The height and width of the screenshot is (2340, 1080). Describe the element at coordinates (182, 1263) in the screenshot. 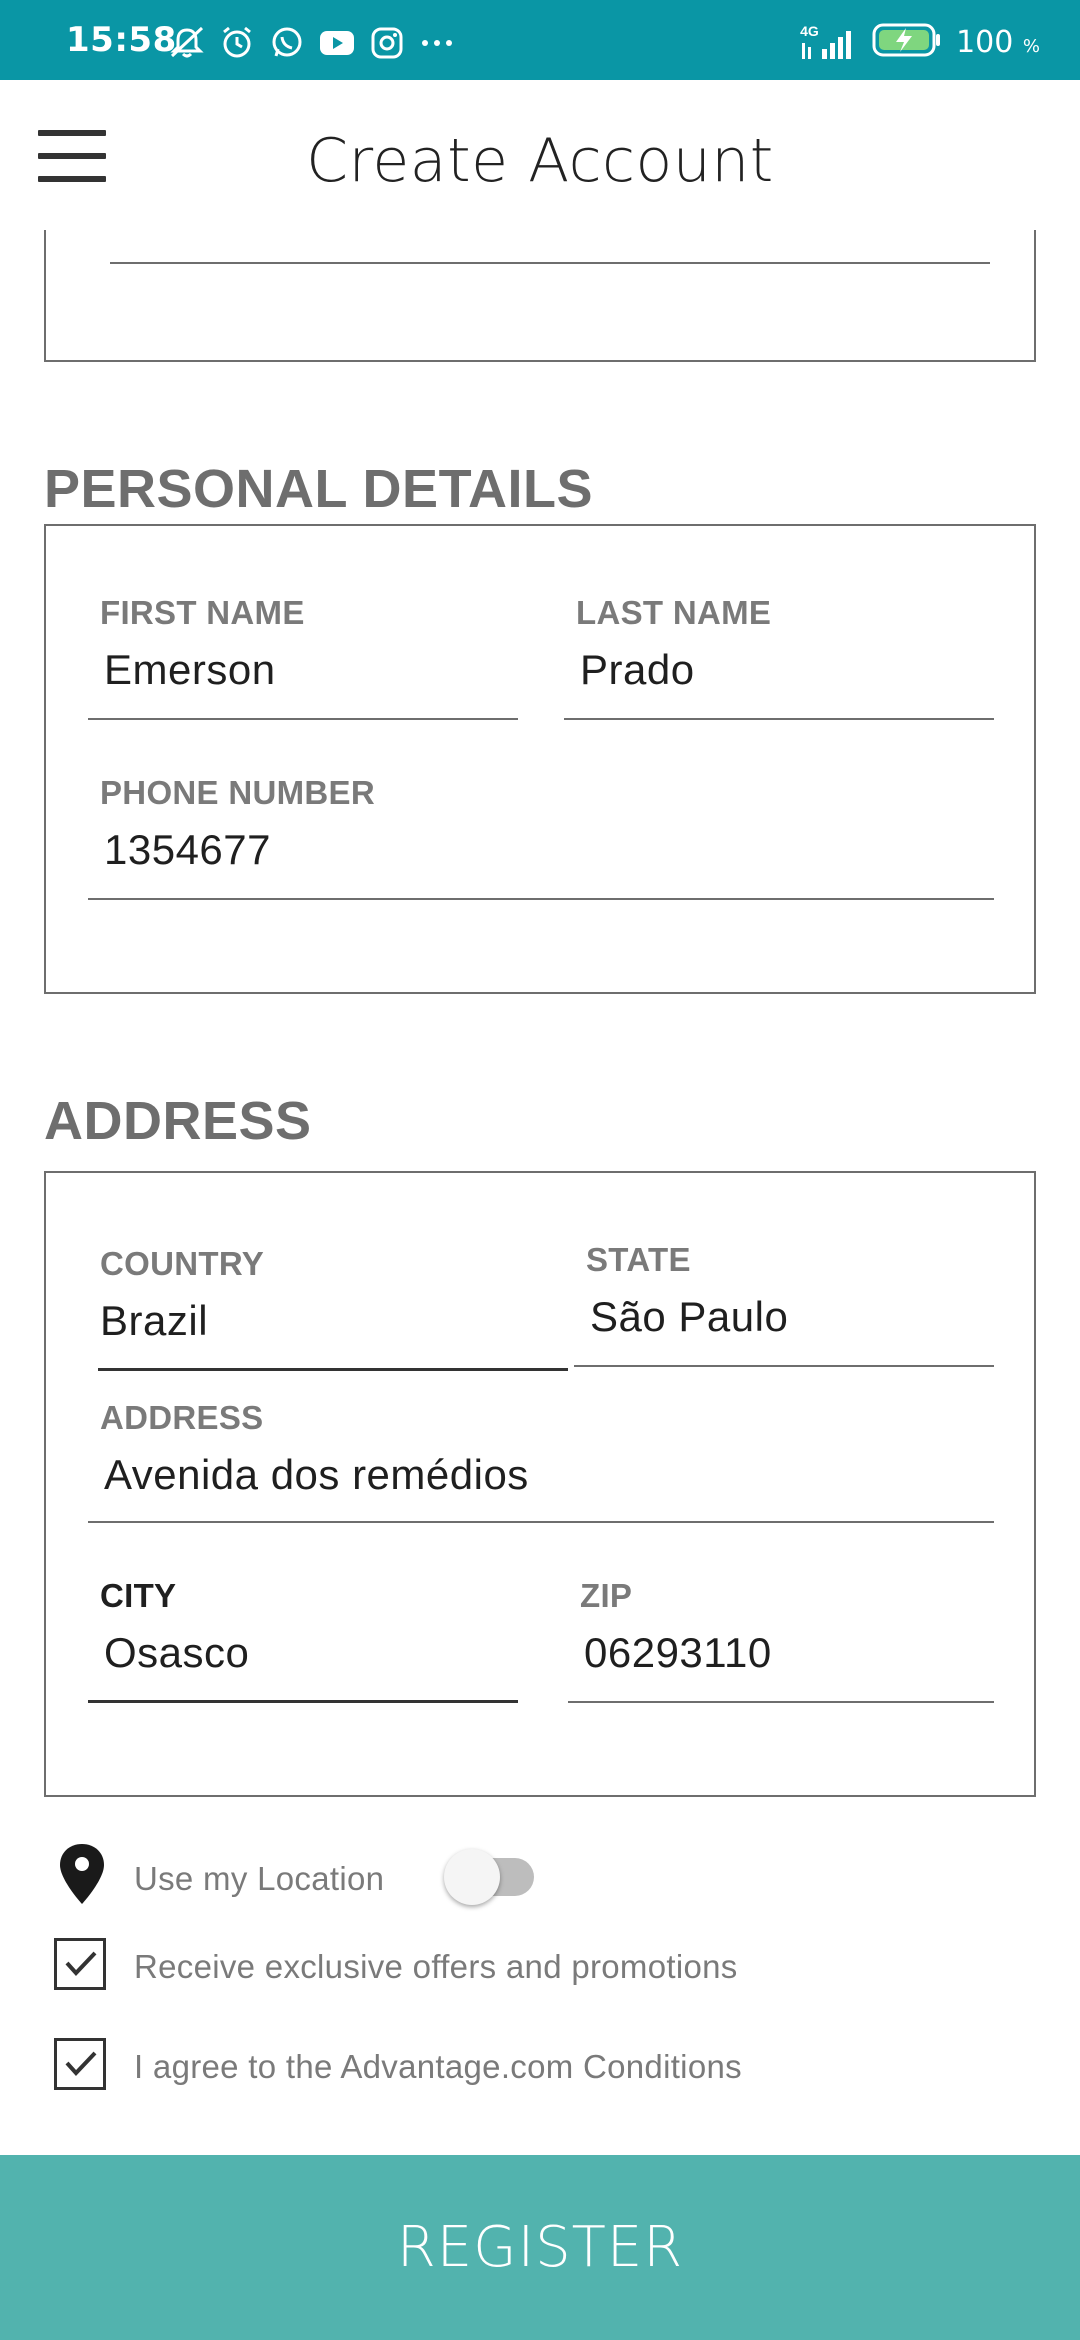

I see `country-label: COUNTRY` at that location.